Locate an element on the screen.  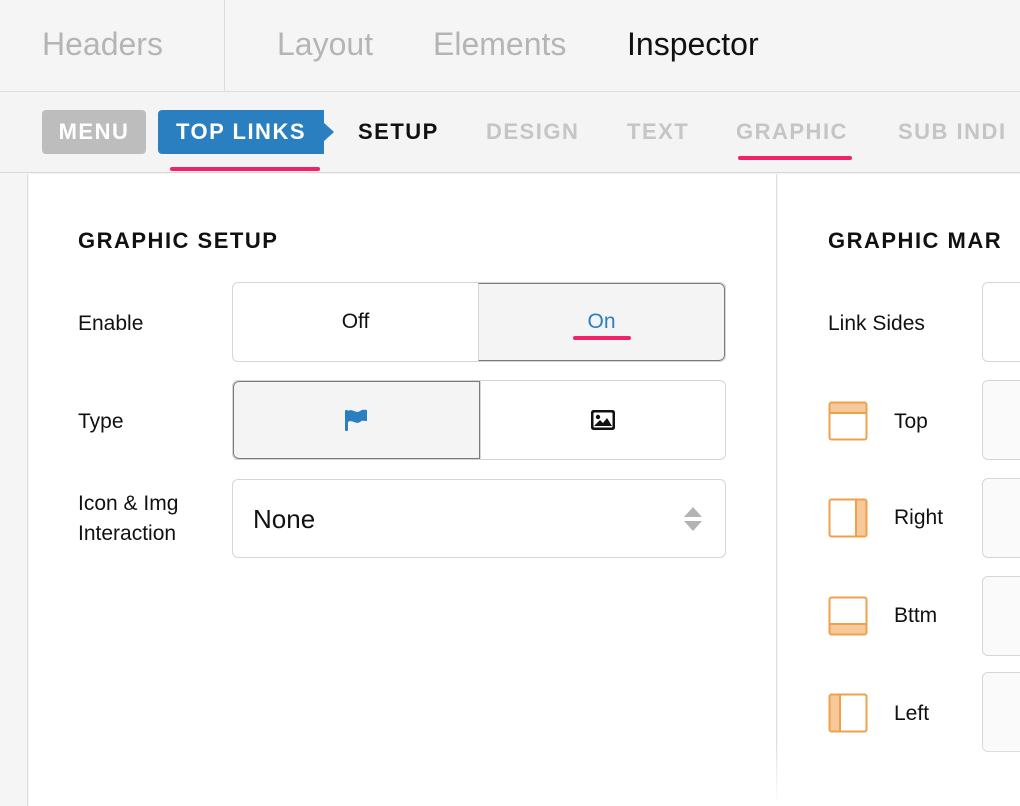
graphic-margin-title: GRAPHIC MAR is located at coordinates (915, 240).